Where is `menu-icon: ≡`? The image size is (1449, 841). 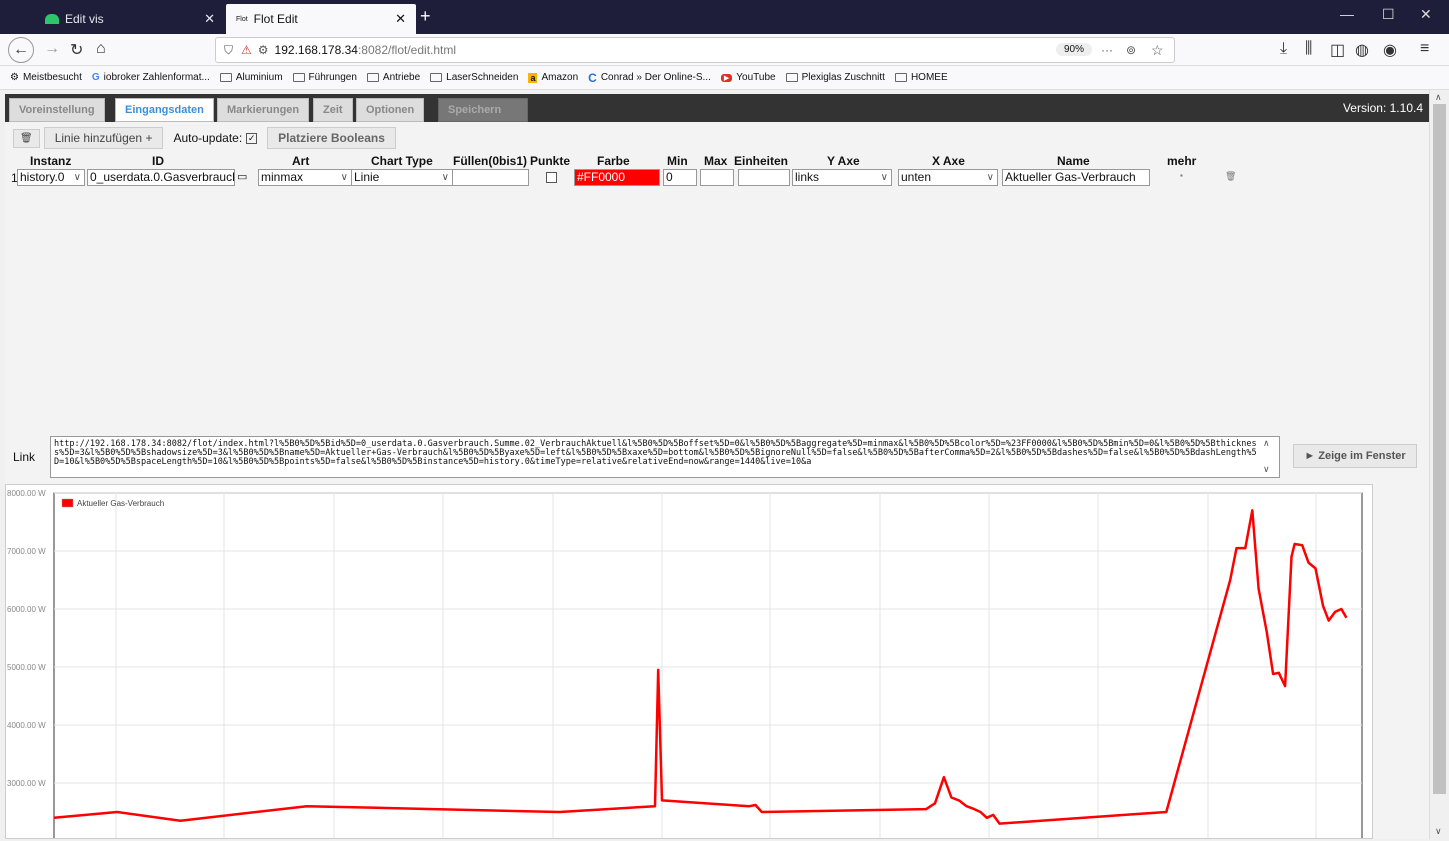
menu-icon: ≡ is located at coordinates (1424, 49).